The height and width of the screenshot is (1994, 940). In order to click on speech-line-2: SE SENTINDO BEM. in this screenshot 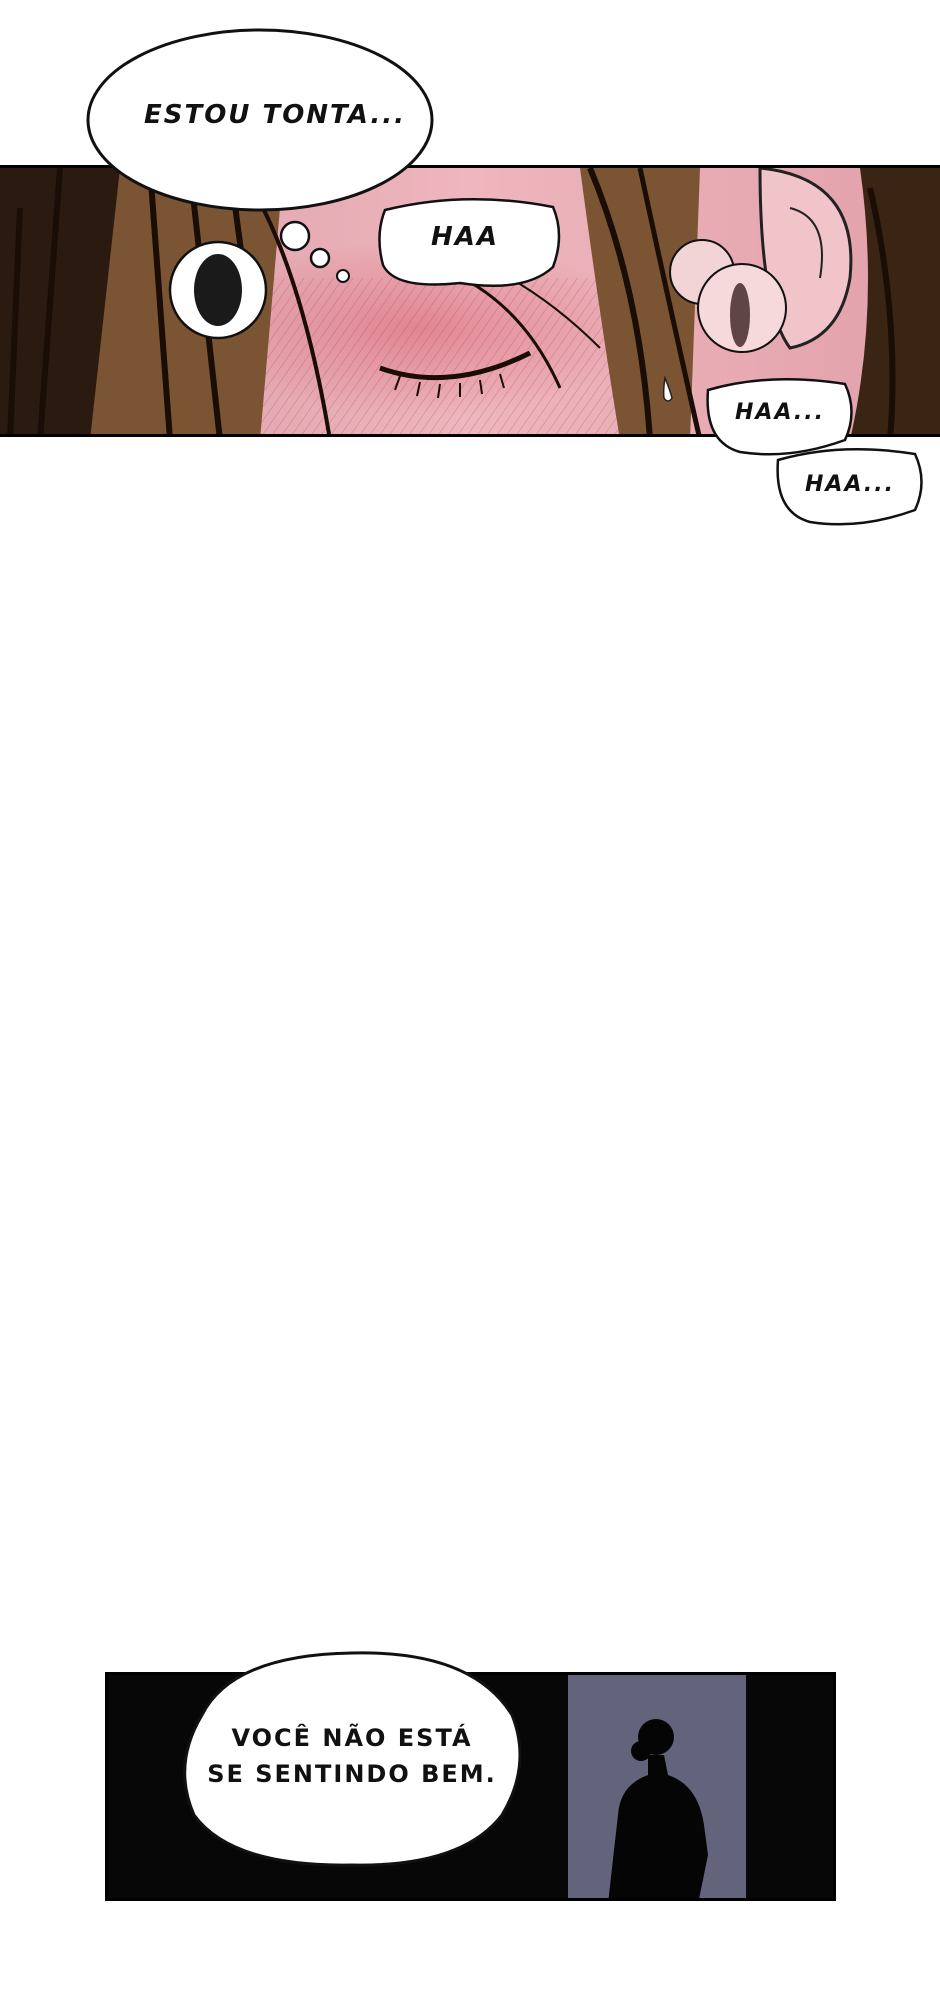, I will do `click(352, 1774)`.